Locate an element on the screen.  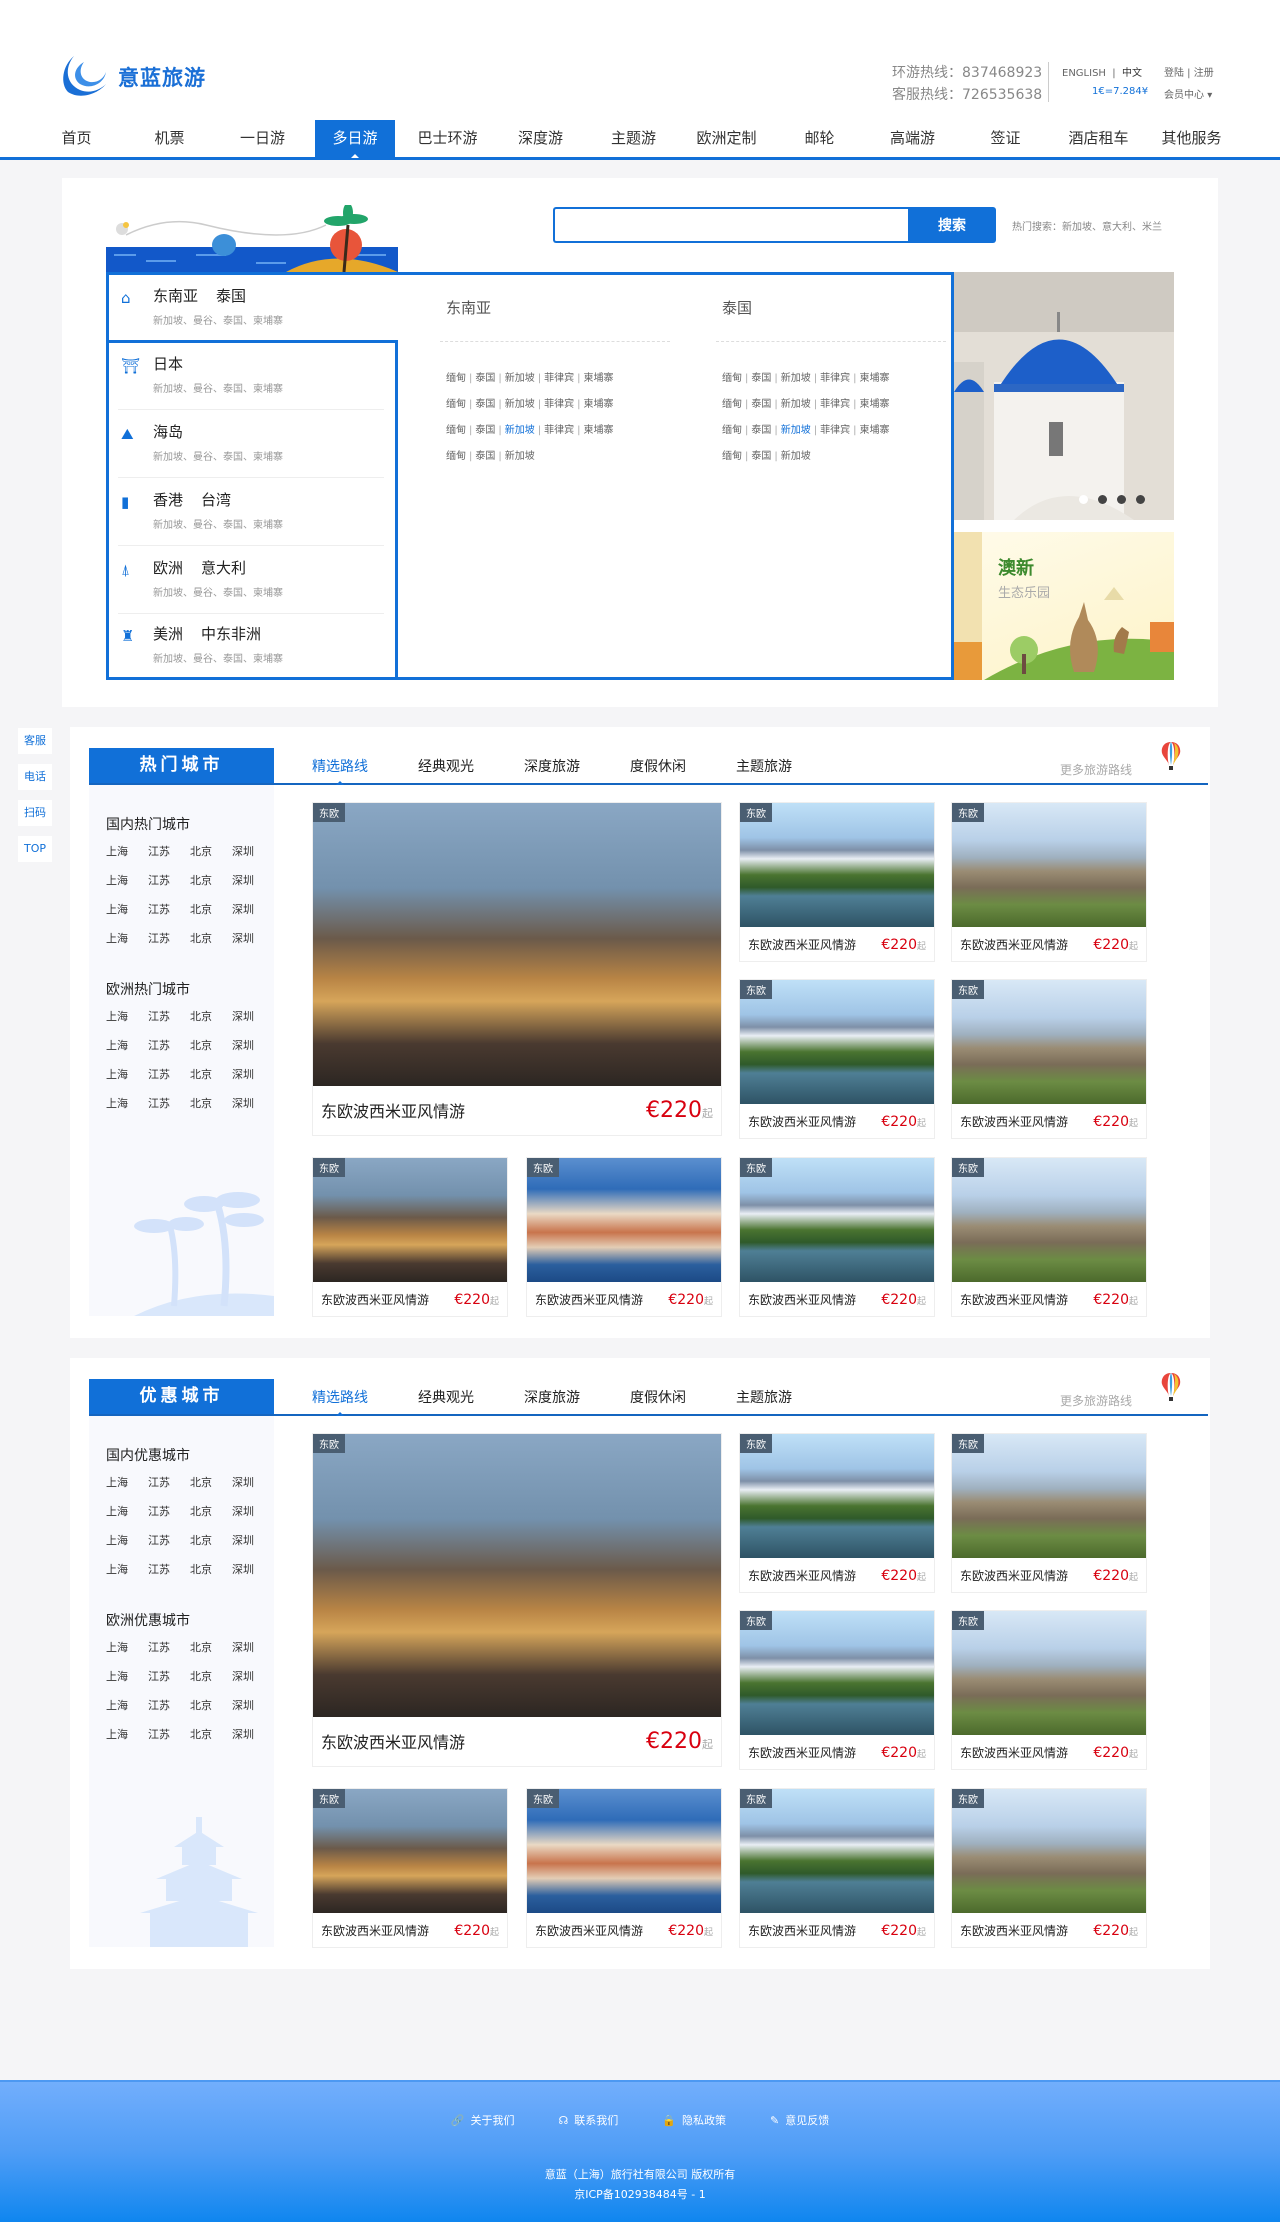
search-button: 搜索 is located at coordinates (952, 225).